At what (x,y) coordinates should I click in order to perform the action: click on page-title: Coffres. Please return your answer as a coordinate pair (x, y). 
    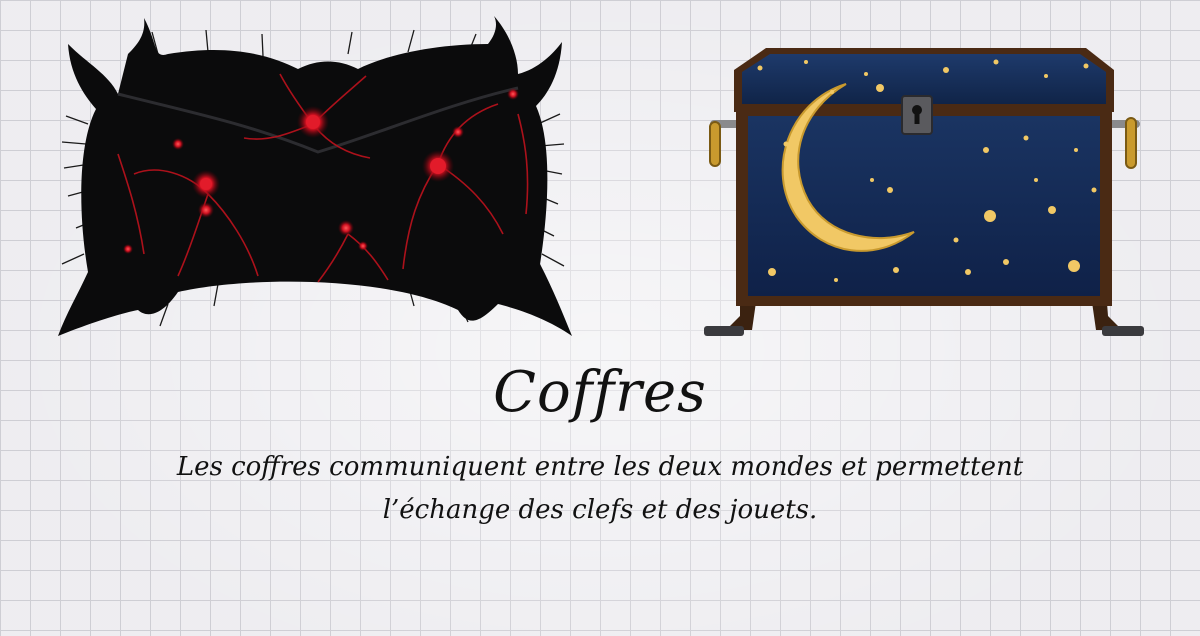
    Looking at the image, I should click on (600, 392).